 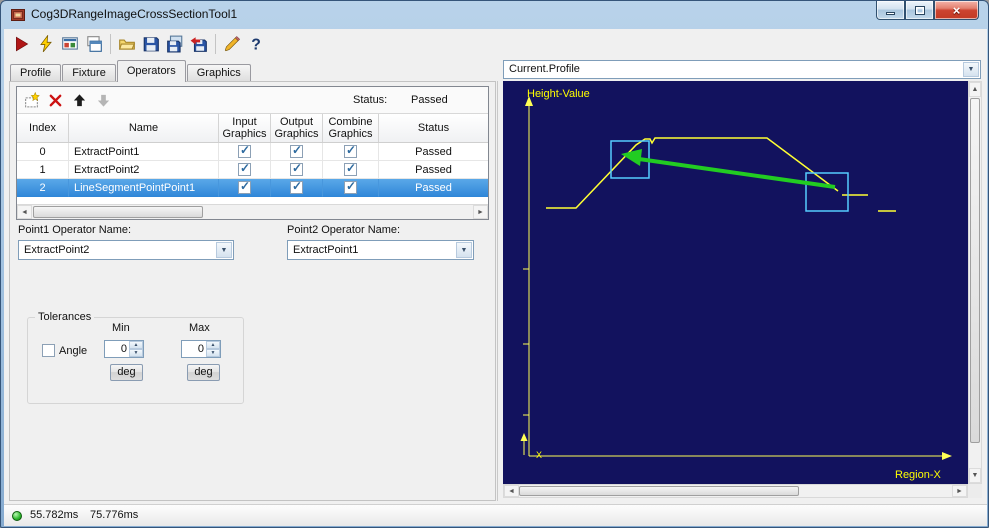 What do you see at coordinates (252, 211) in the screenshot?
I see `table-horizontal-scrollbar: ◄ ►` at bounding box center [252, 211].